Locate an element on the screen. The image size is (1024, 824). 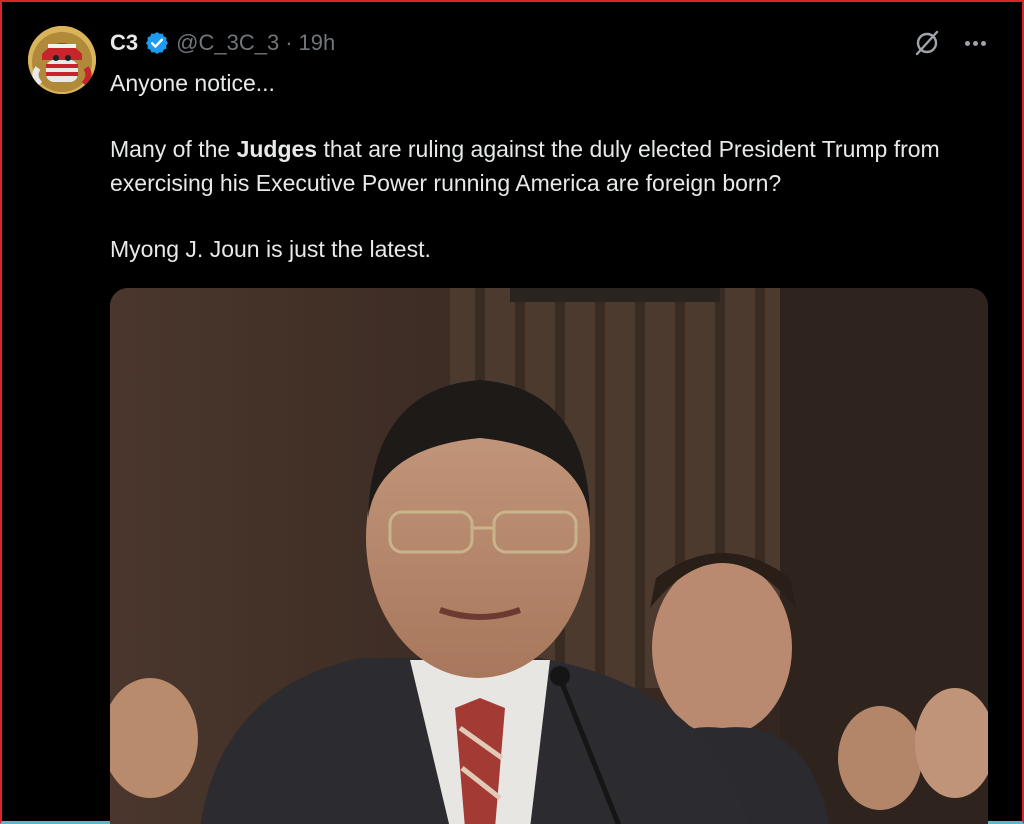
more-icon is located at coordinates (975, 43).